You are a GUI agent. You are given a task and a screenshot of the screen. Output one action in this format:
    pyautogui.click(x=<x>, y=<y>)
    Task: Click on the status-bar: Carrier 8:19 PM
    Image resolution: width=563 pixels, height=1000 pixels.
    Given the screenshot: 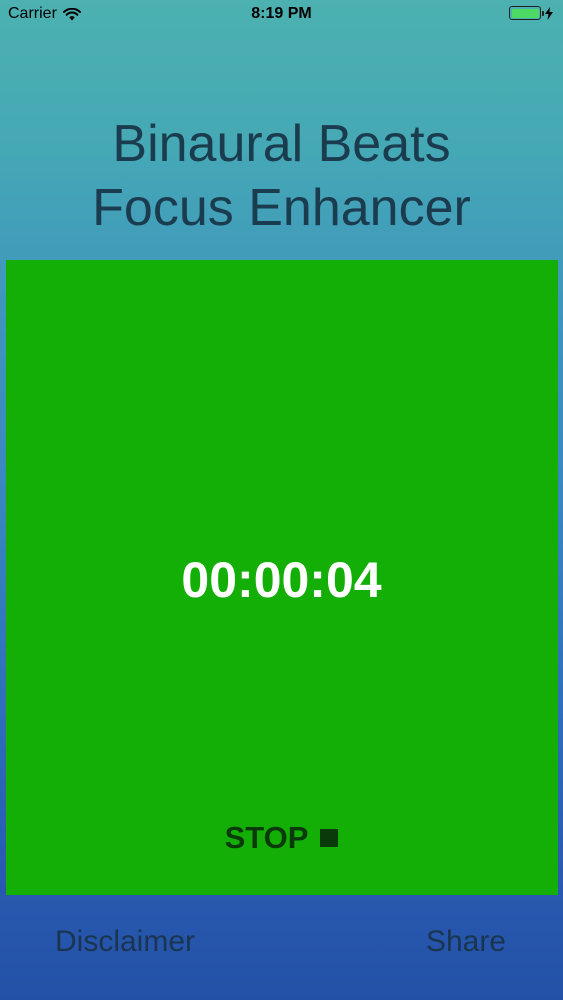 What is the action you would take?
    pyautogui.click(x=281, y=15)
    